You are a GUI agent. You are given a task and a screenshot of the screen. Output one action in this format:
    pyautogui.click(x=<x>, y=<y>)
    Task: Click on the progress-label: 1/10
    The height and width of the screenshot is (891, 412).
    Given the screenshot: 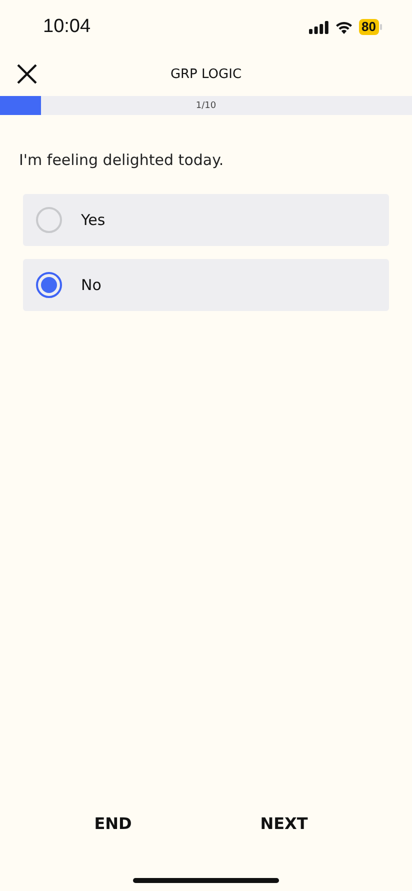 What is the action you would take?
    pyautogui.click(x=206, y=105)
    